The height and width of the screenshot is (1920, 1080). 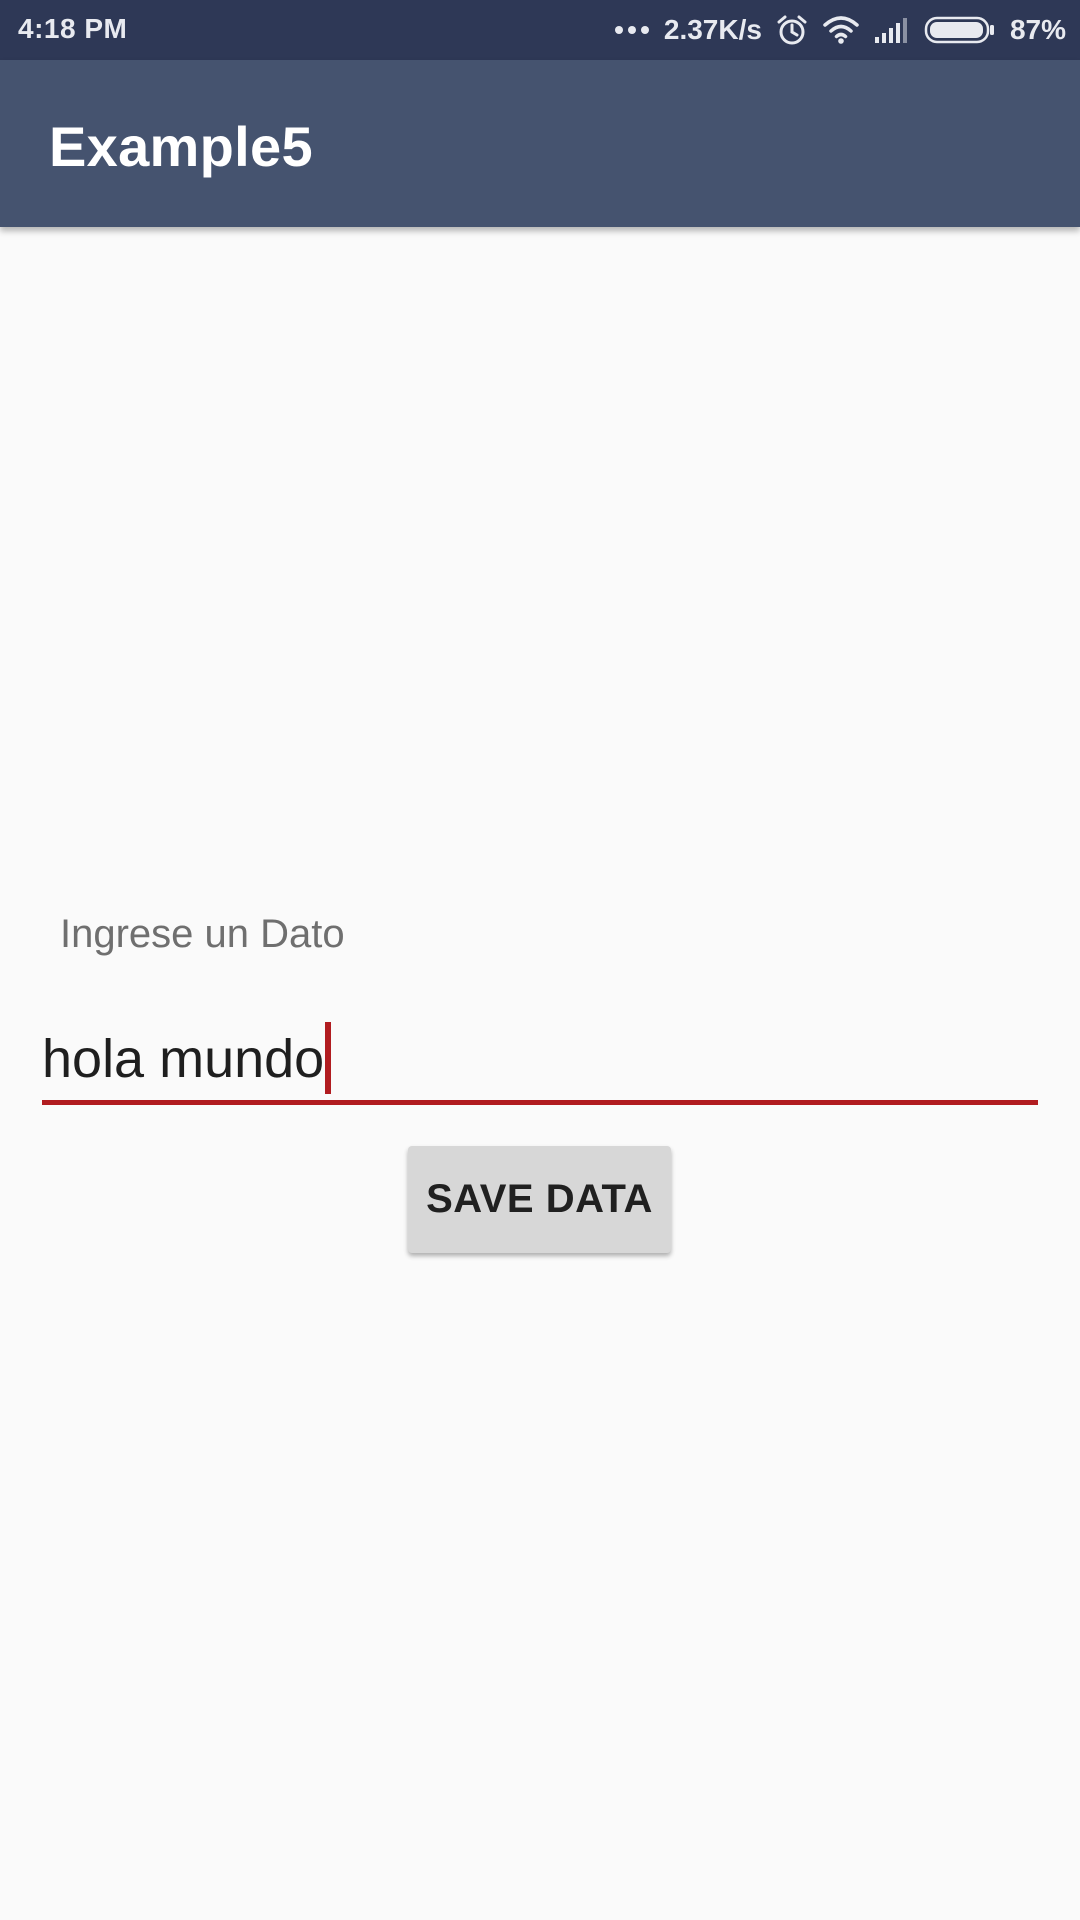 I want to click on status-bar: 4:18 PM 2.37K/s 87%, so click(x=540, y=30).